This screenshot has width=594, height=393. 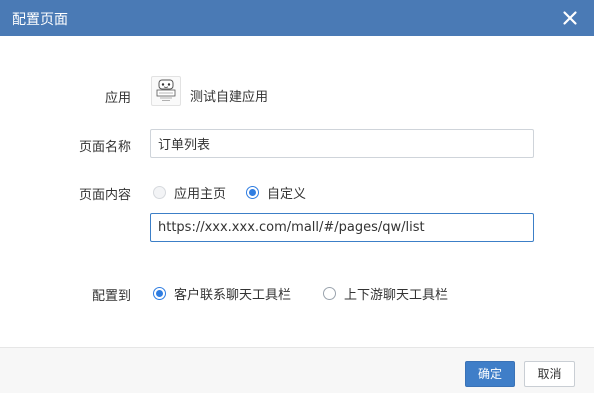 I want to click on app-name: 测试自建应用, so click(x=229, y=97).